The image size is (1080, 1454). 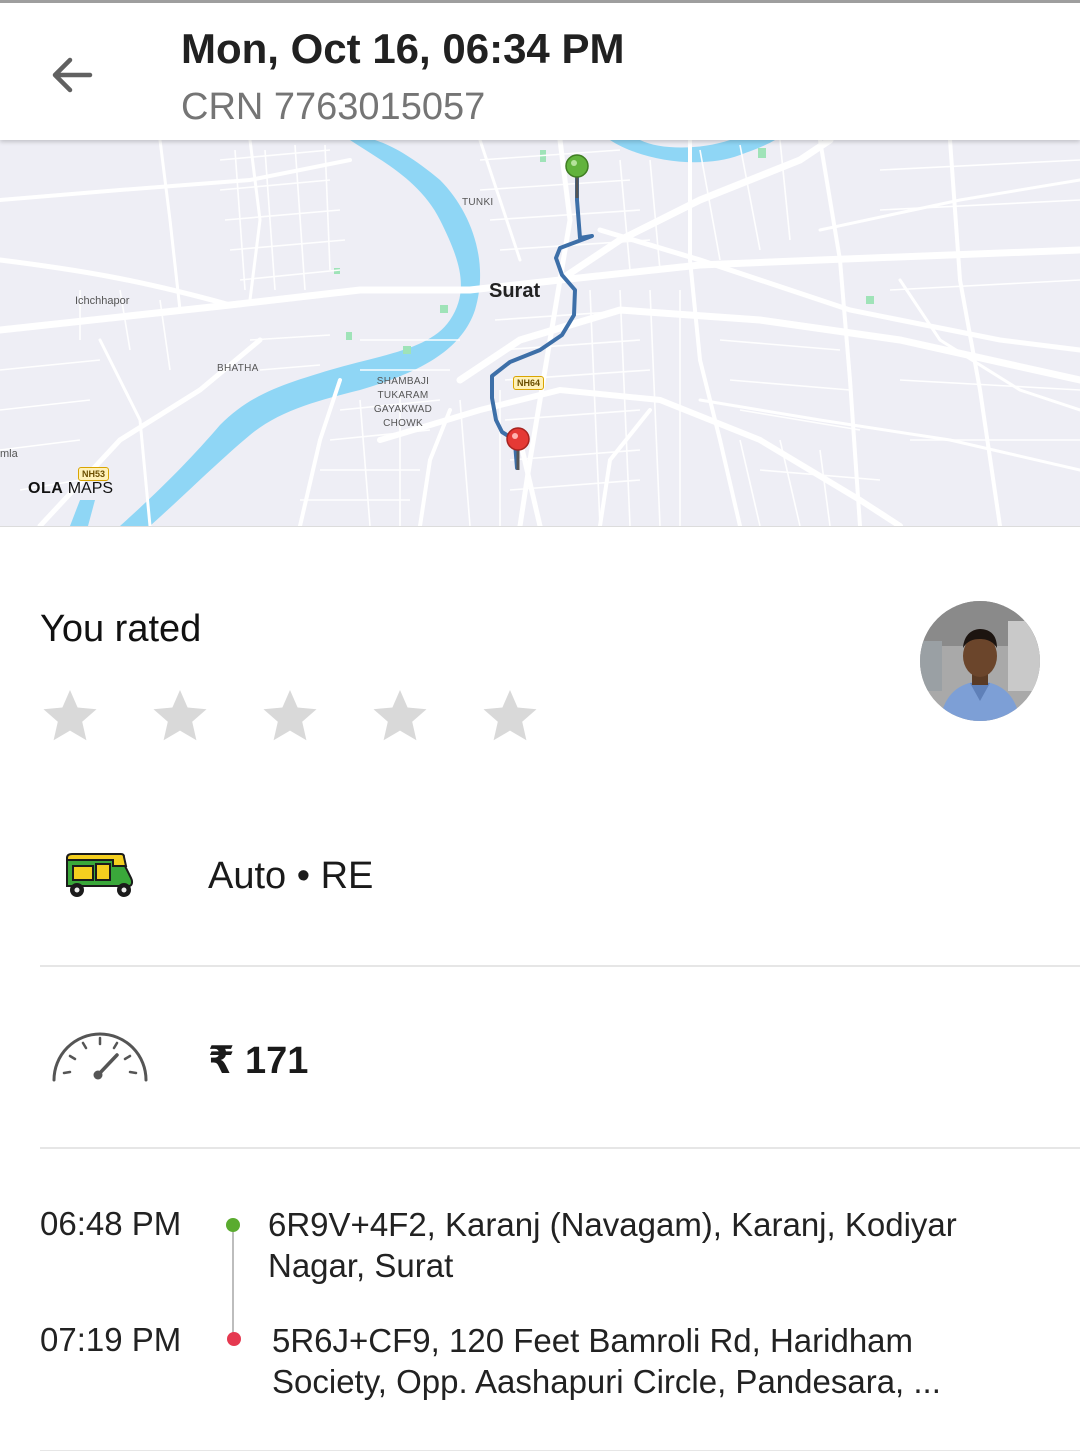 I want to click on pickup-pin-icon, so click(x=577, y=176).